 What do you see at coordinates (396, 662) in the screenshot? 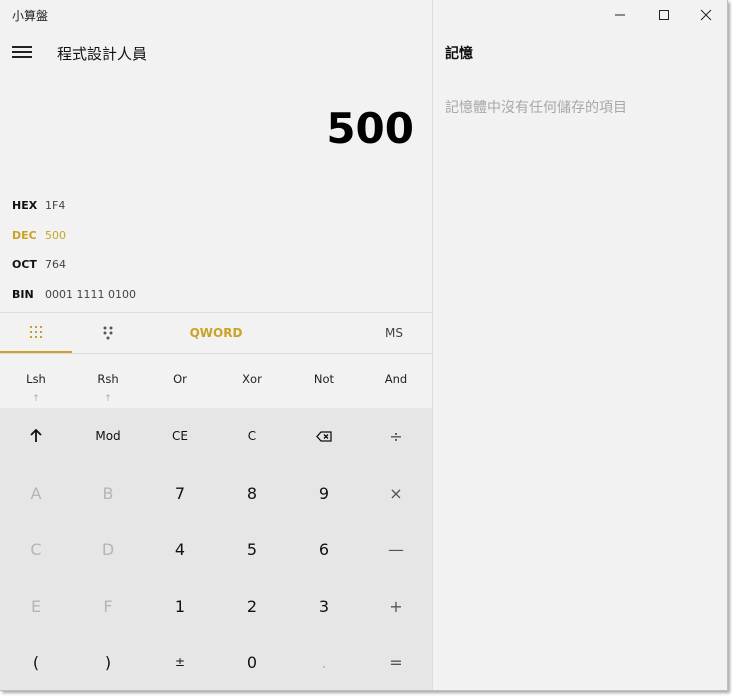
I see `equals-button: =` at bounding box center [396, 662].